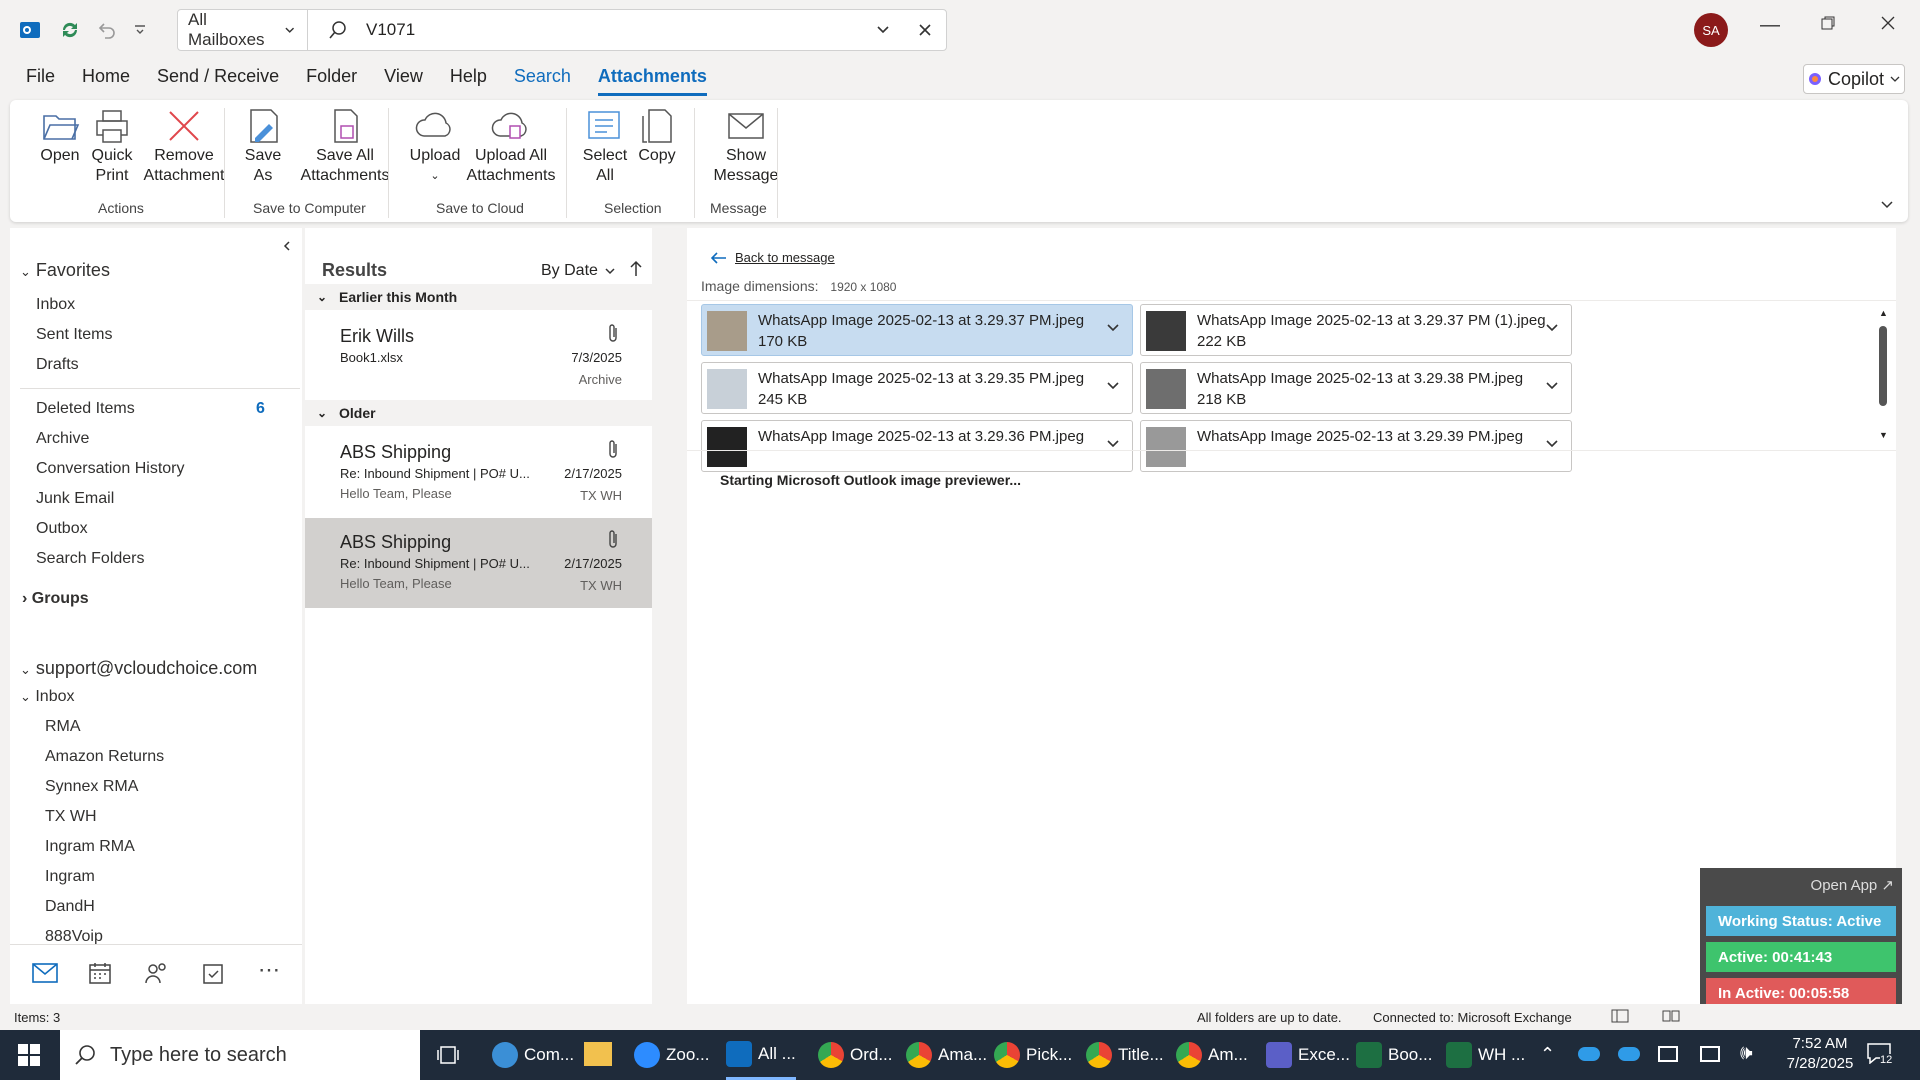 The image size is (1920, 1080). What do you see at coordinates (90, 559) in the screenshot?
I see `folder-search-folders: Search Folders` at bounding box center [90, 559].